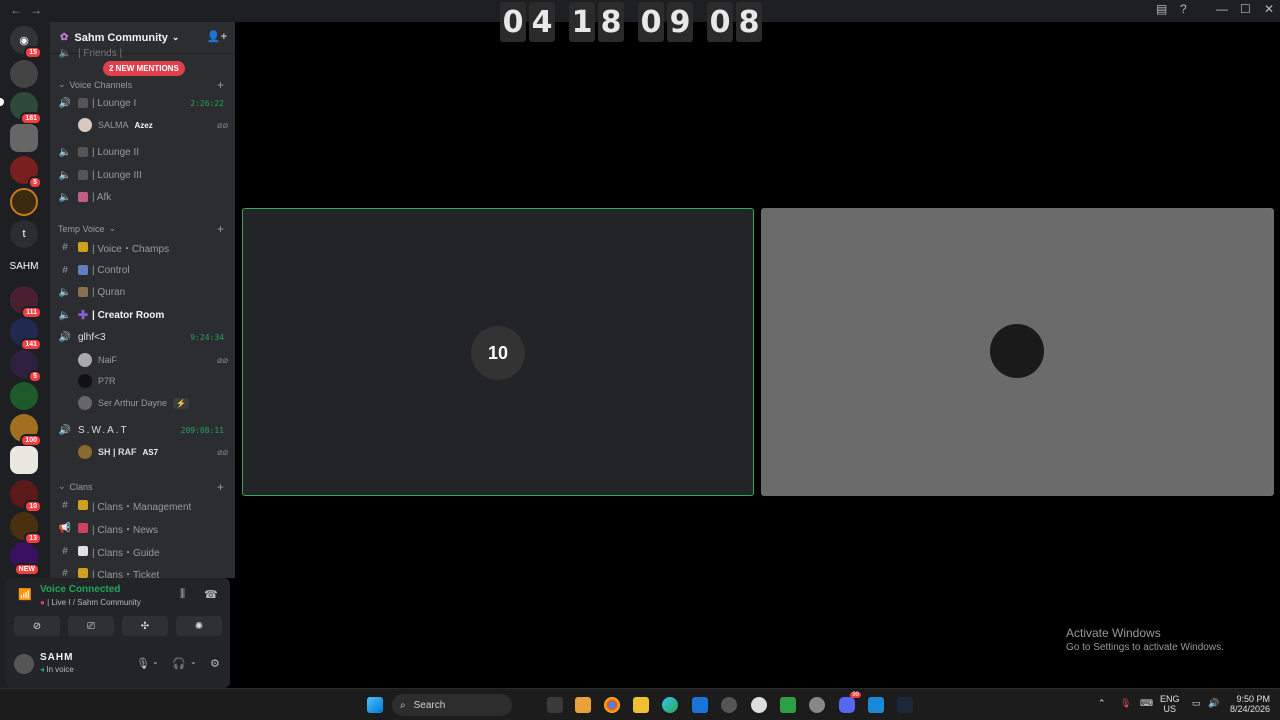 This screenshot has width=1280, height=720. Describe the element at coordinates (143, 229) in the screenshot. I see `category-temp-voice: Temp Voice ⌄ +` at that location.